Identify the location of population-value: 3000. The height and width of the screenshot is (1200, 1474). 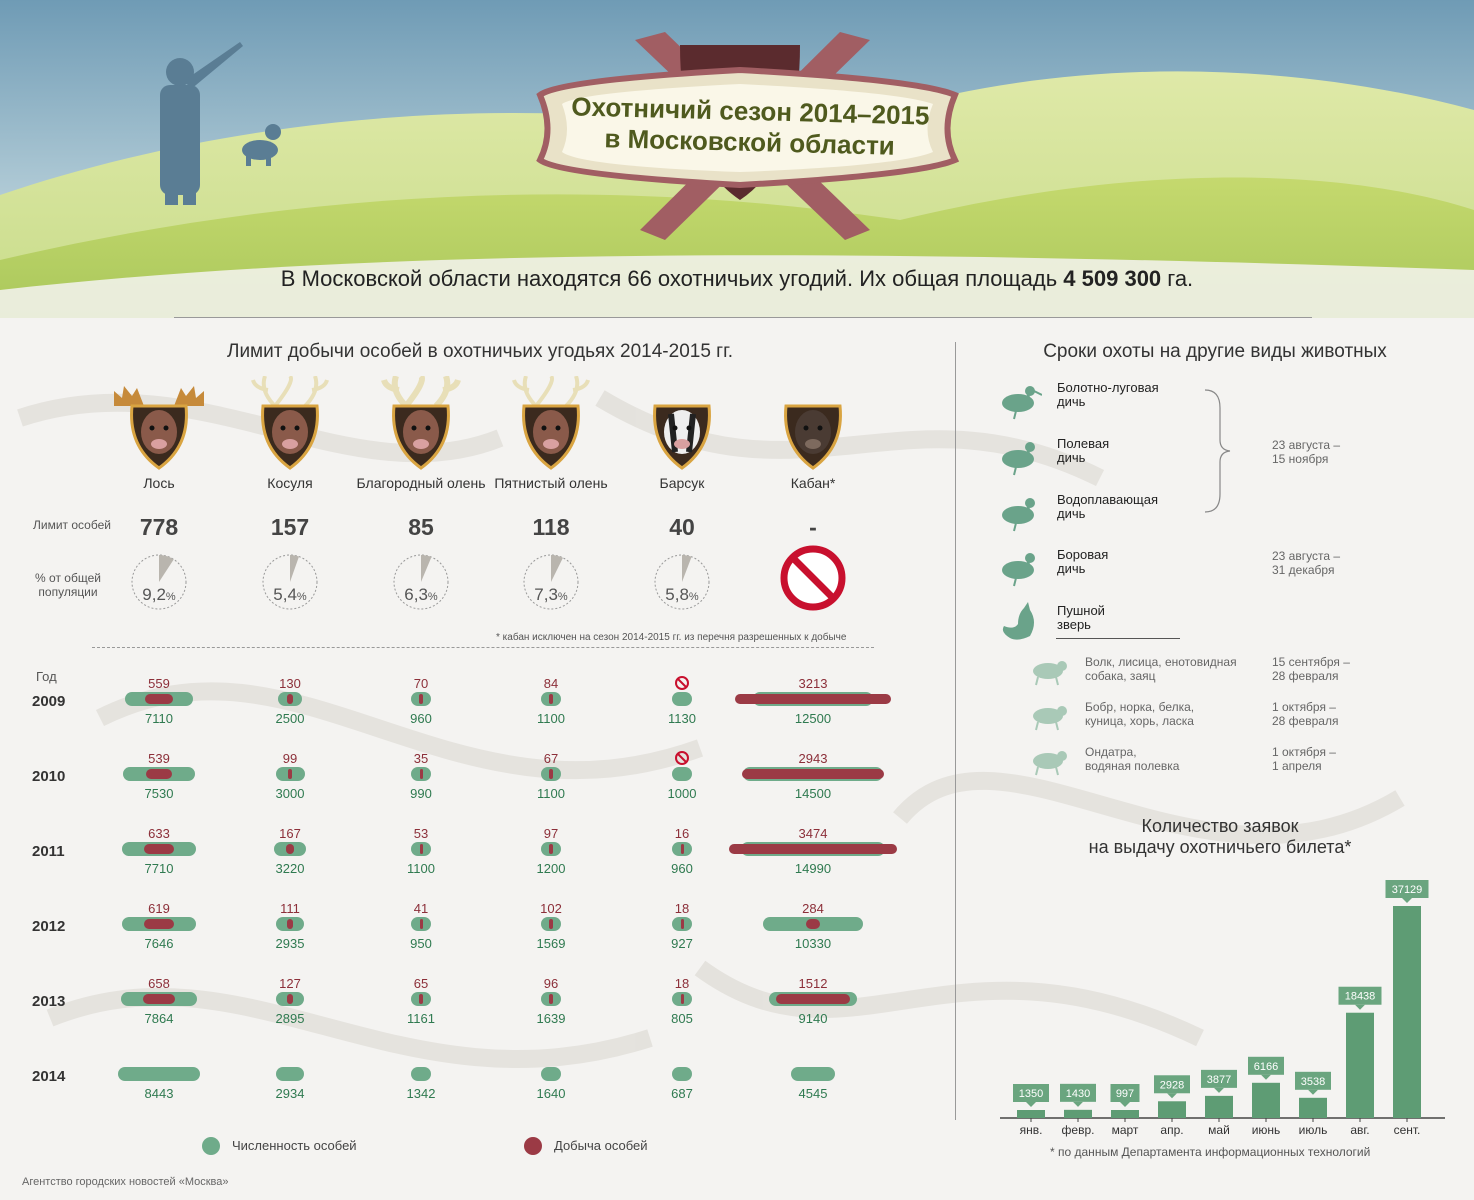
(290, 793).